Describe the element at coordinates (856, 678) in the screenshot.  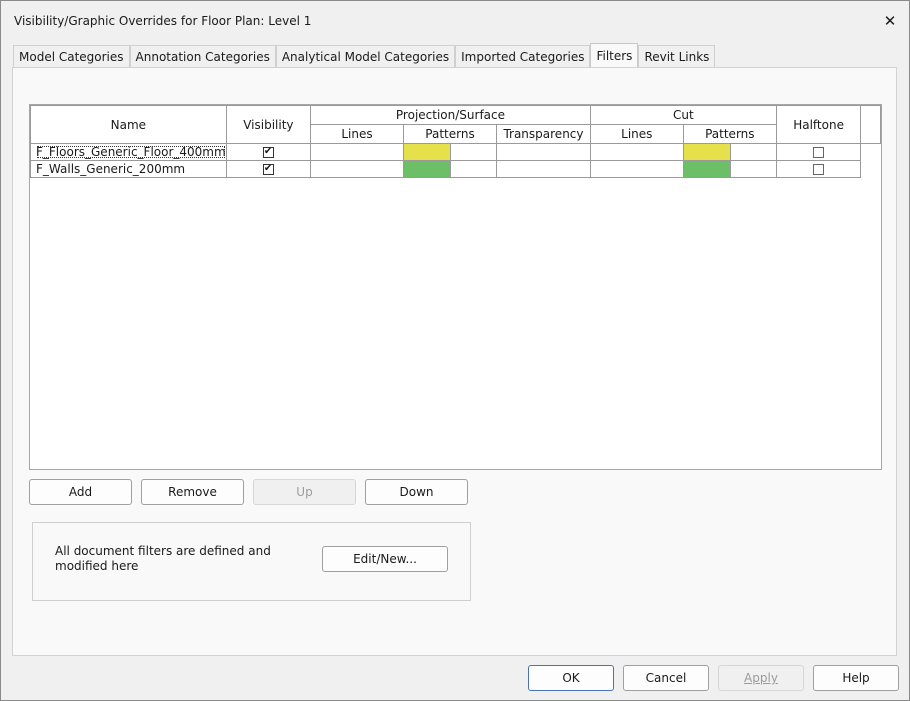
I see `help-button: Help` at that location.